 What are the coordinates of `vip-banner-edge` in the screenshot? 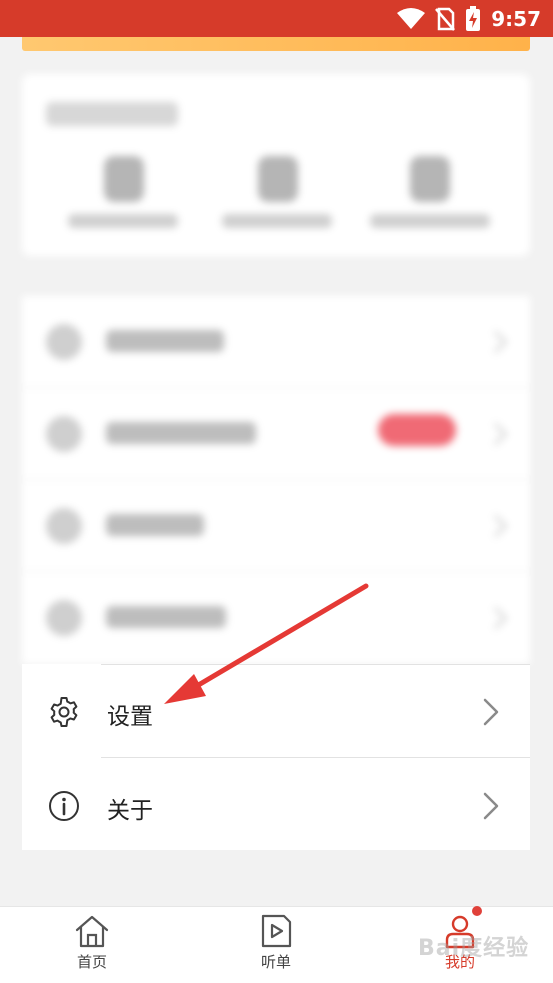 It's located at (276, 44).